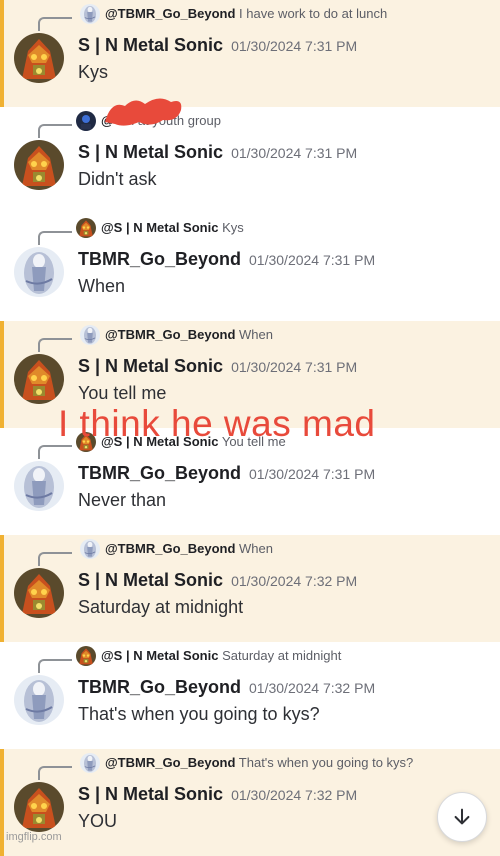 Image resolution: width=500 pixels, height=856 pixels. Describe the element at coordinates (144, 111) in the screenshot. I see `redaction-scribble` at that location.